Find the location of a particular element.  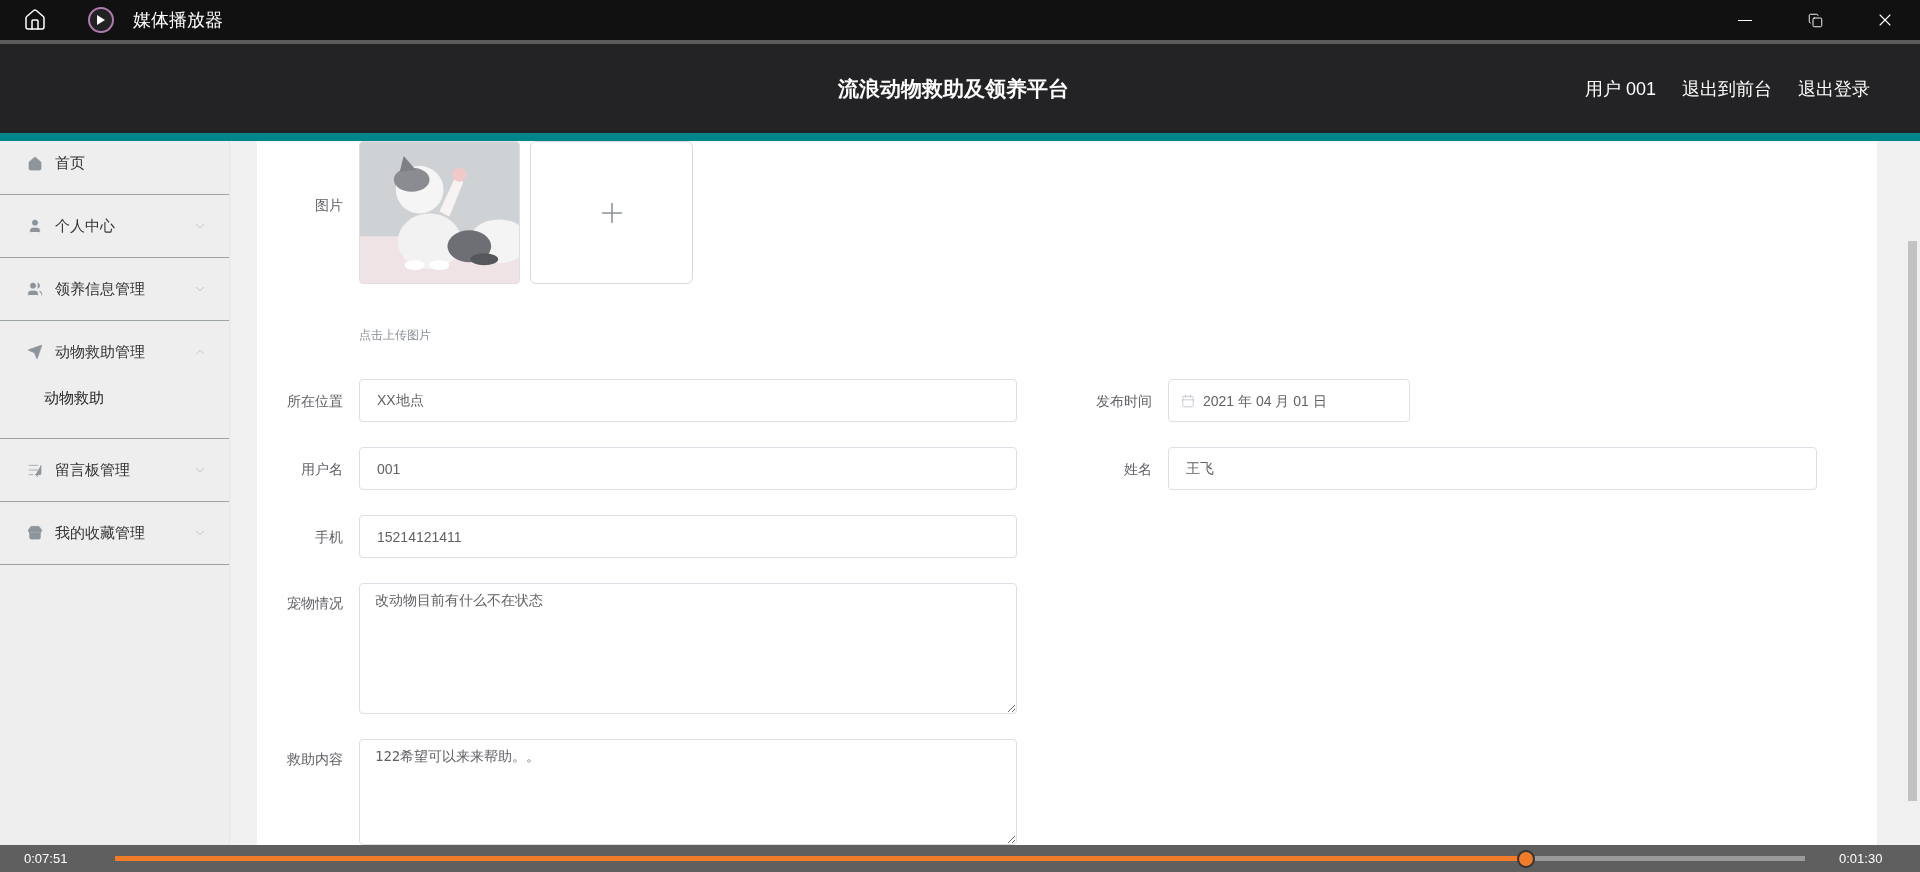

input-field: XX地点 is located at coordinates (688, 400).